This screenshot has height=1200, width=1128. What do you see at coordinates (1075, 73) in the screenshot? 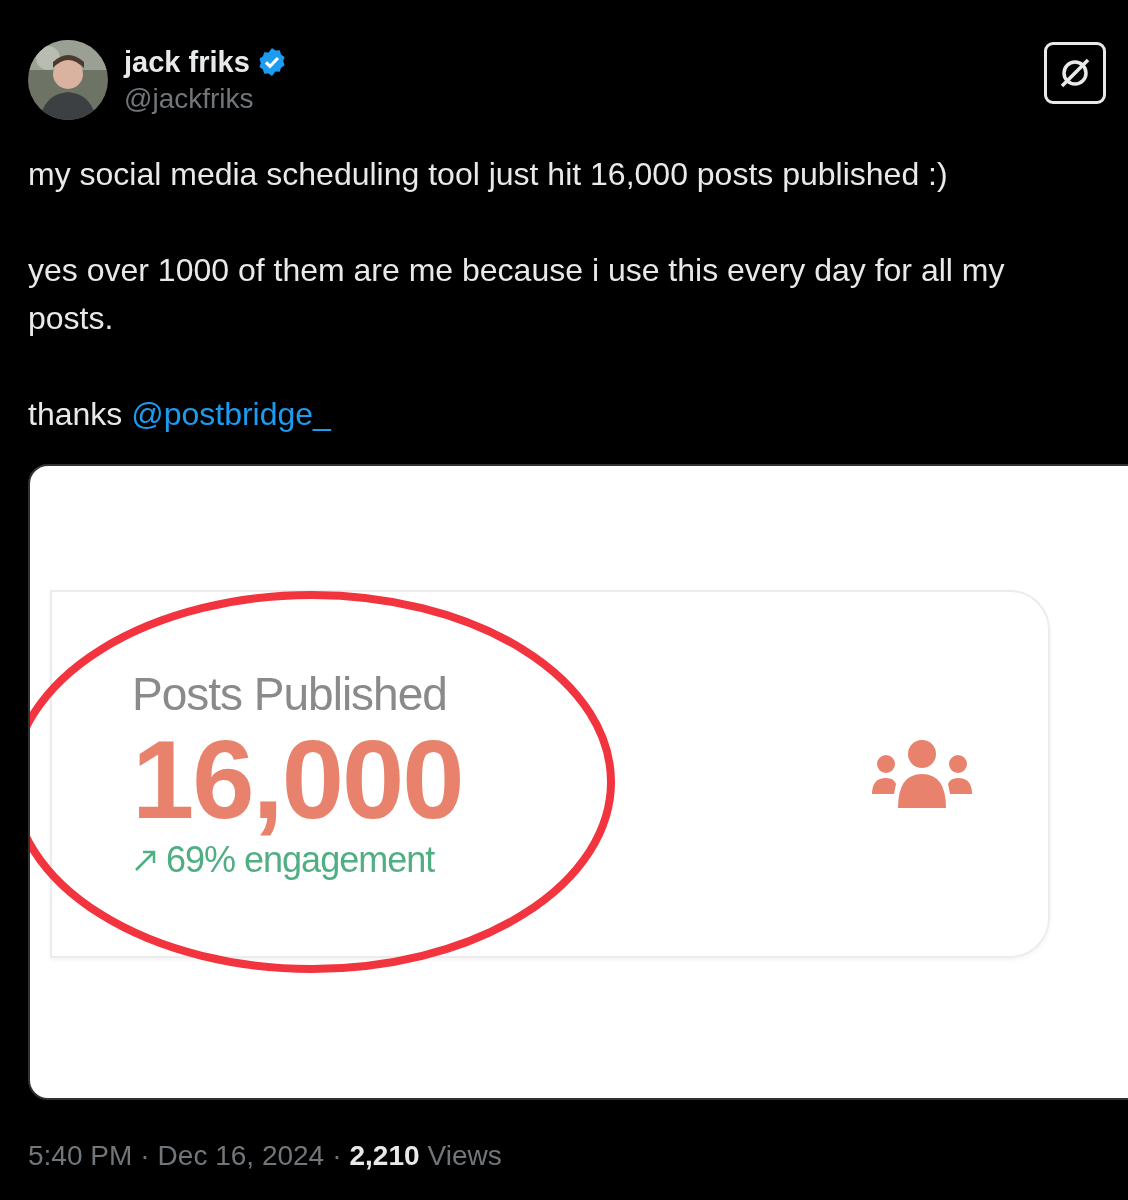
I see `grok-button` at bounding box center [1075, 73].